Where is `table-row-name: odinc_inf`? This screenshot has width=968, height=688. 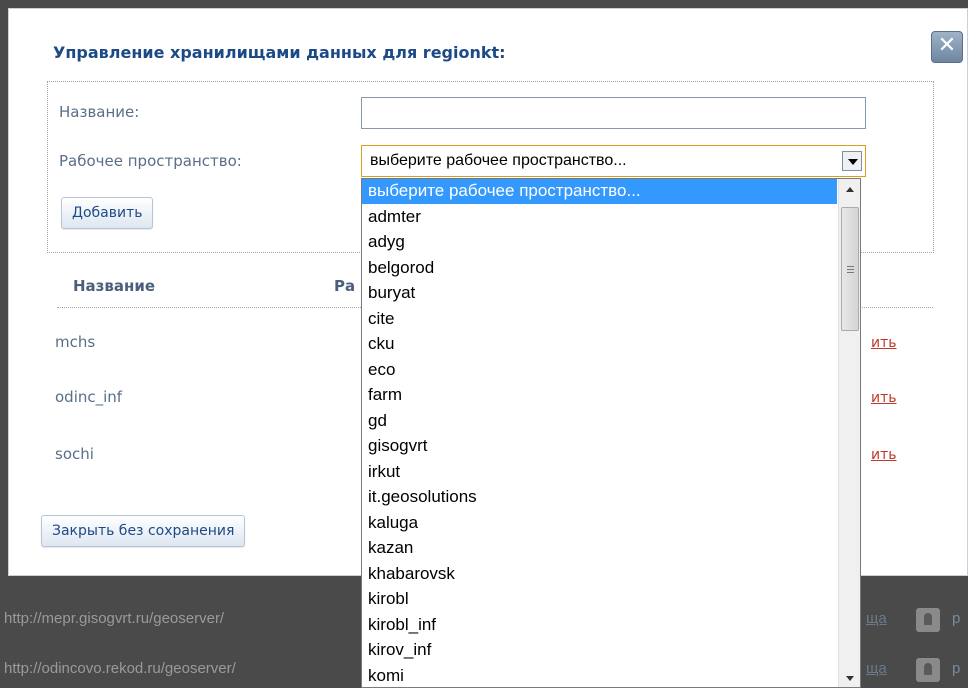
table-row-name: odinc_inf is located at coordinates (89, 397).